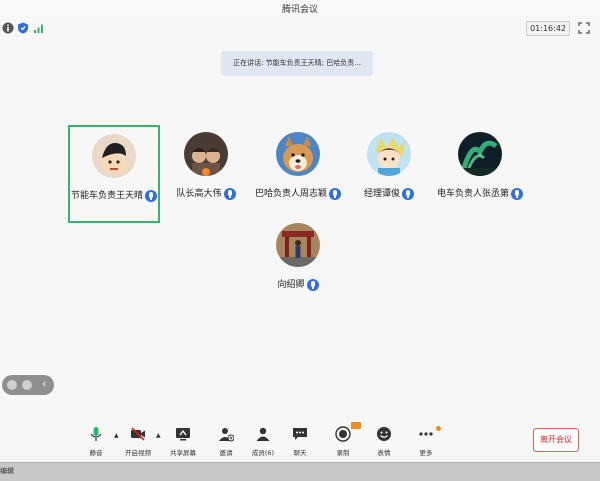 The image size is (600, 481). What do you see at coordinates (226, 435) in the screenshot?
I see `add-user-icon` at bounding box center [226, 435].